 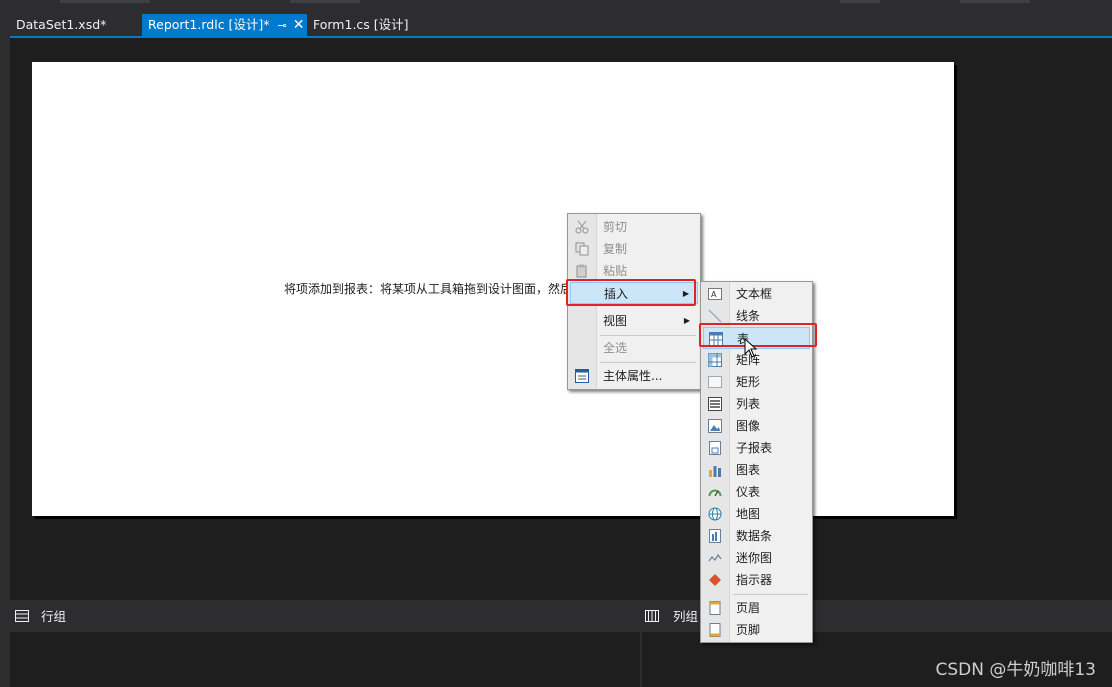 What do you see at coordinates (582, 376) in the screenshot?
I see `properties-icon` at bounding box center [582, 376].